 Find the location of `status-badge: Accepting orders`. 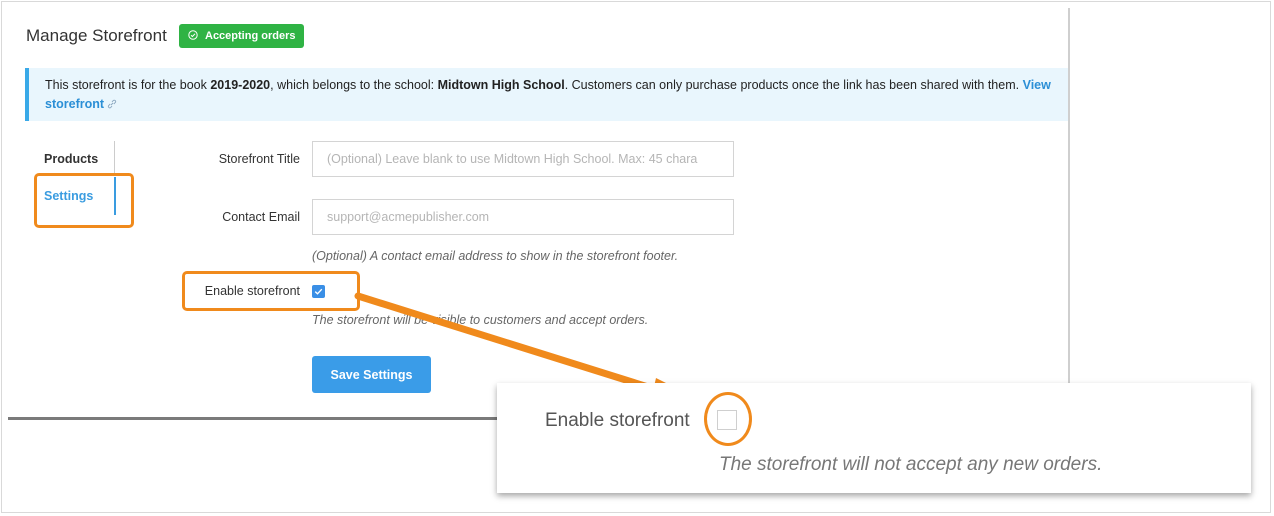

status-badge: Accepting orders is located at coordinates (242, 36).